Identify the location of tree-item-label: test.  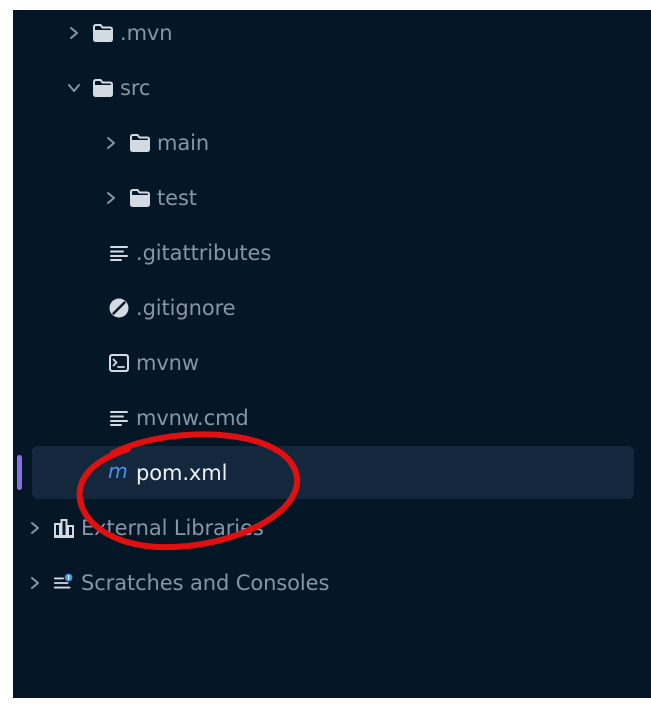
(177, 197).